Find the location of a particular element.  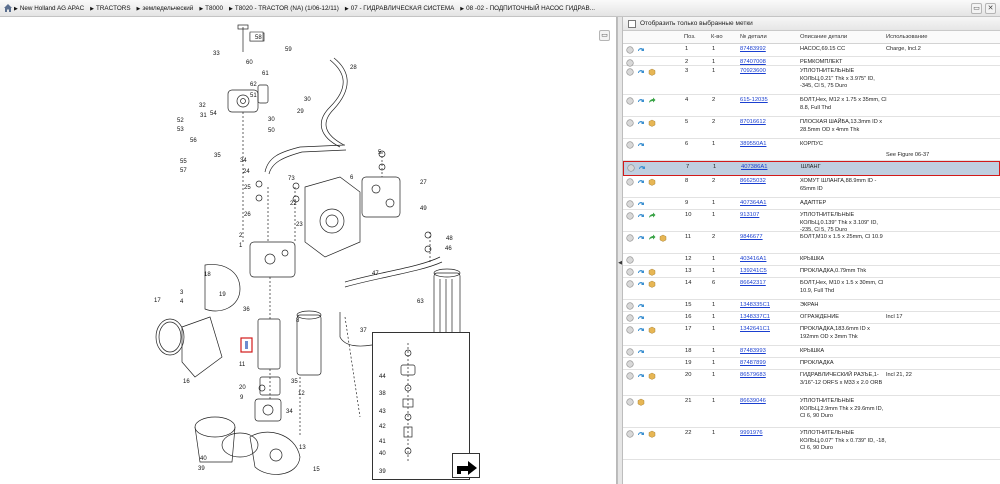

diagram-callout: 9 is located at coordinates (242, 398).